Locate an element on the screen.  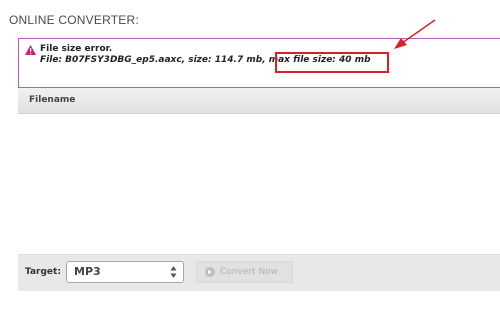
filename-column-header: Filename is located at coordinates (52, 100).